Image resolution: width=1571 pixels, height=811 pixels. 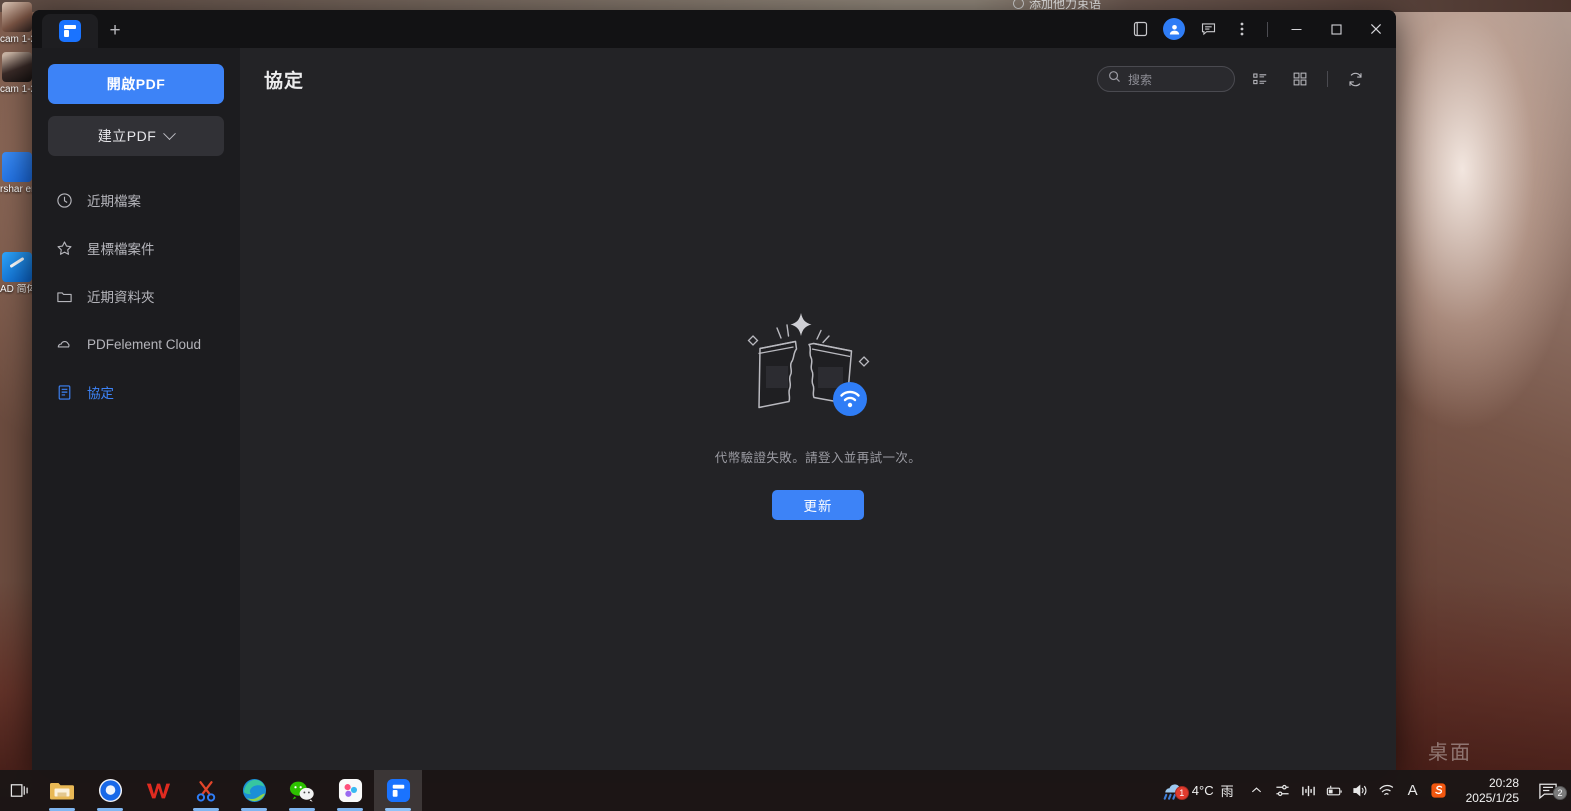 What do you see at coordinates (818, 505) in the screenshot?
I see `refresh-button: 更新` at bounding box center [818, 505].